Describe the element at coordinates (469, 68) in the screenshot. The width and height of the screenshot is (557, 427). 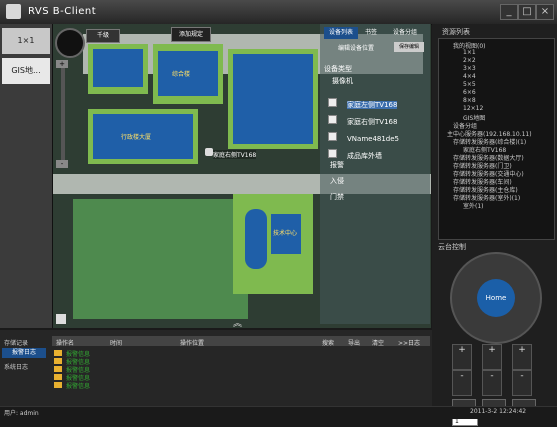
I see `tree-node: 3×3` at that location.